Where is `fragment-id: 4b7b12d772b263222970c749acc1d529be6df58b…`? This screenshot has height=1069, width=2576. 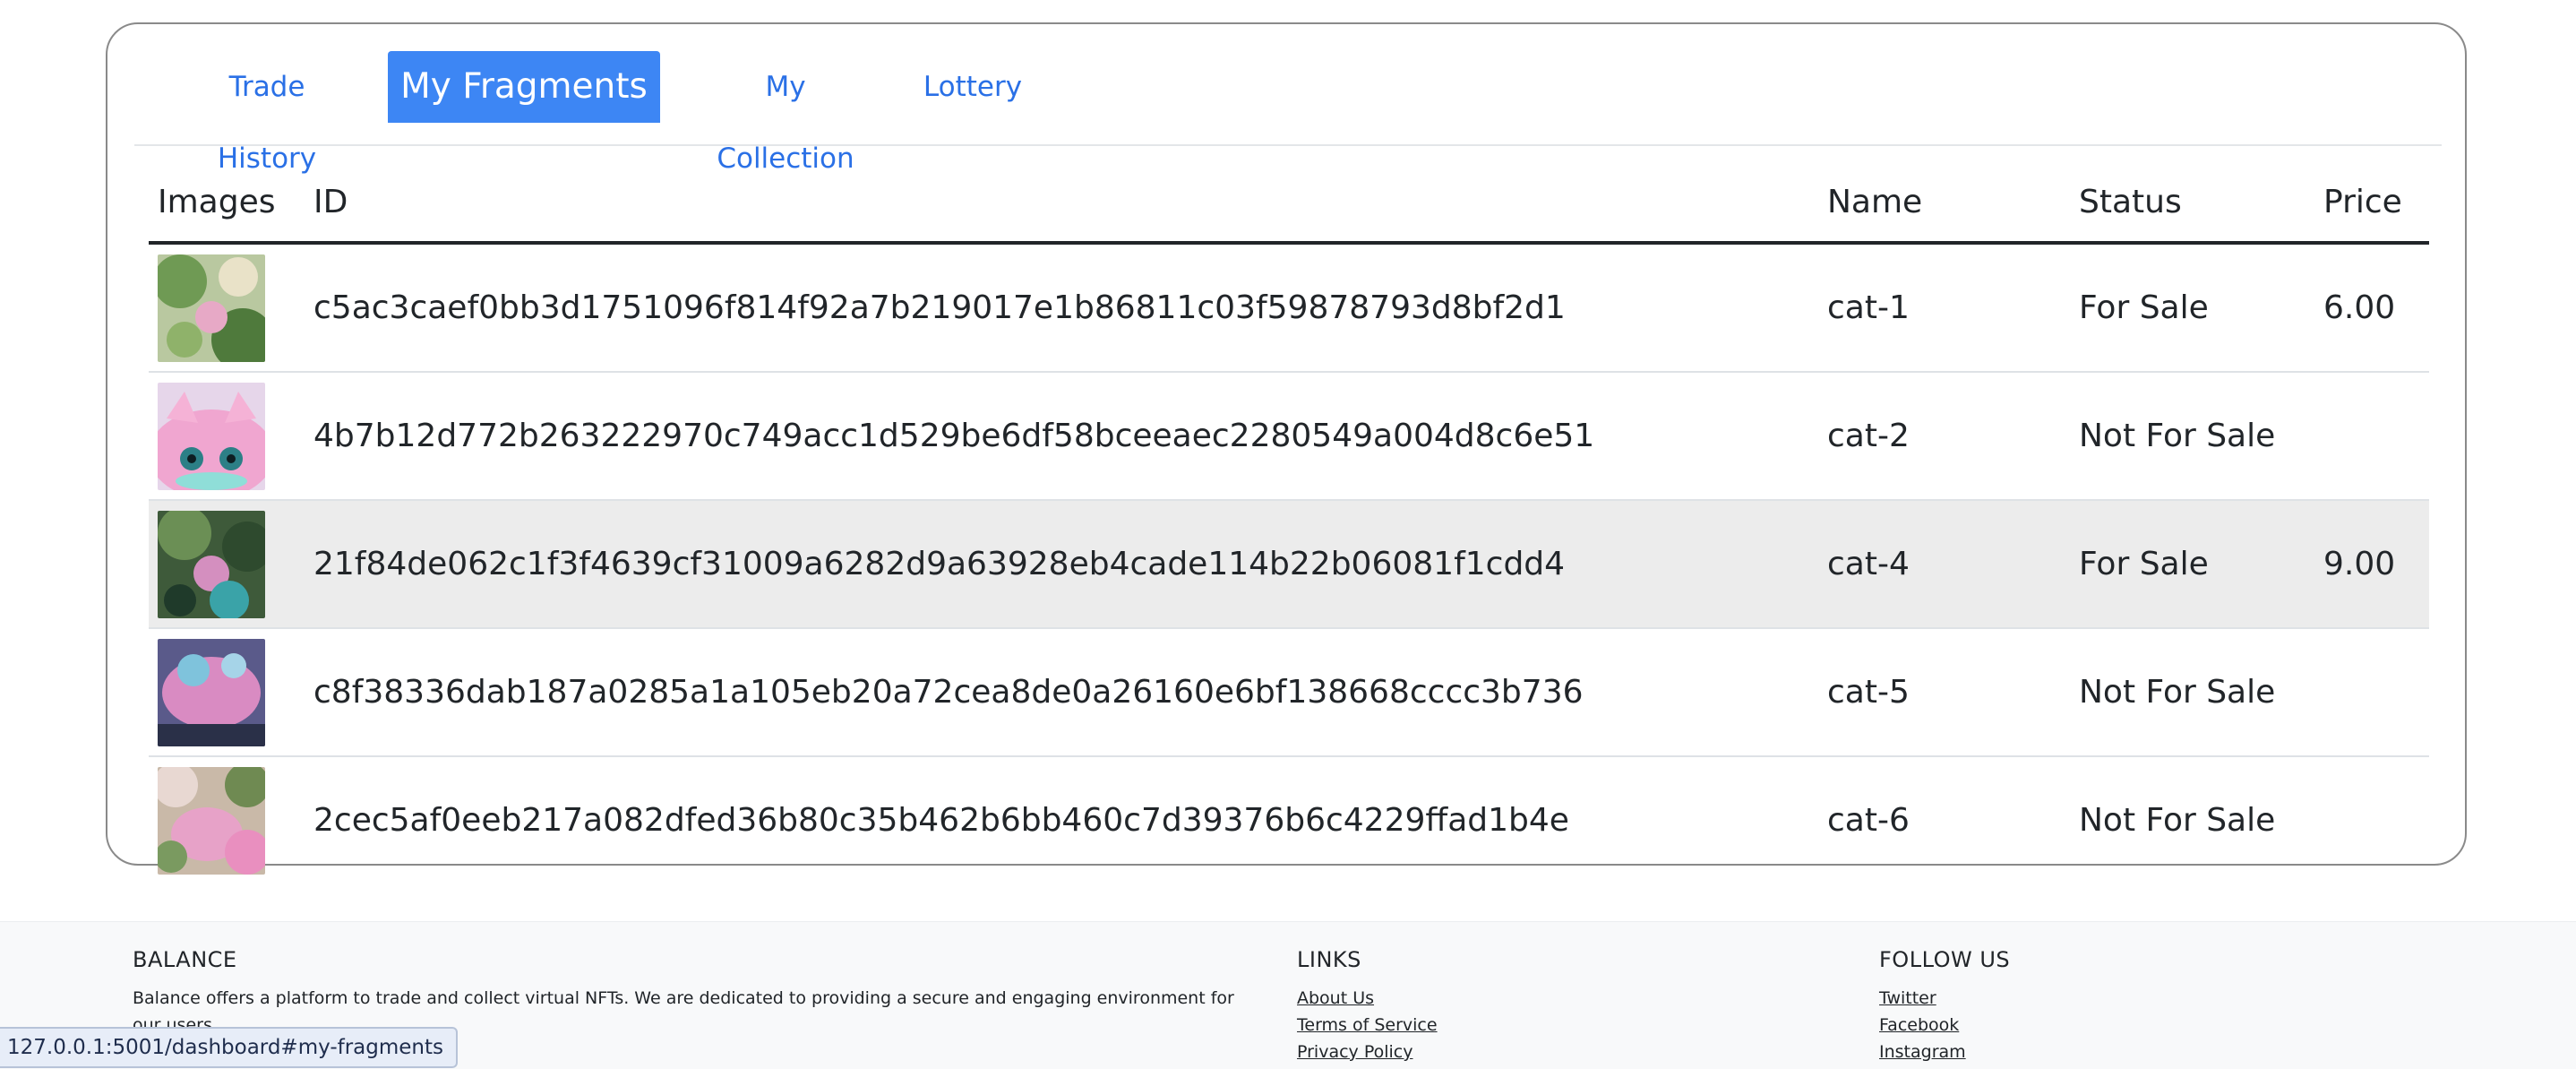 fragment-id: 4b7b12d772b263222970c749acc1d529be6df58b… is located at coordinates (954, 436).